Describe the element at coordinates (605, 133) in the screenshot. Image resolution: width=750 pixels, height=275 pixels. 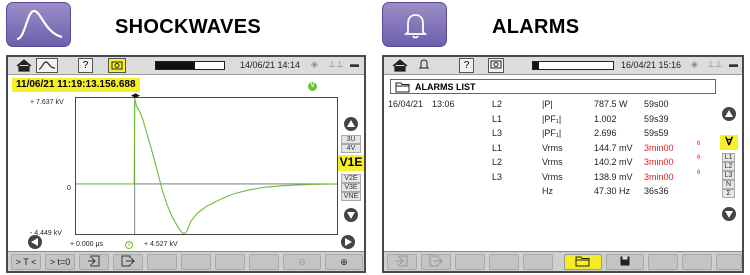
I see `alarm-value-cell: 2.696` at that location.